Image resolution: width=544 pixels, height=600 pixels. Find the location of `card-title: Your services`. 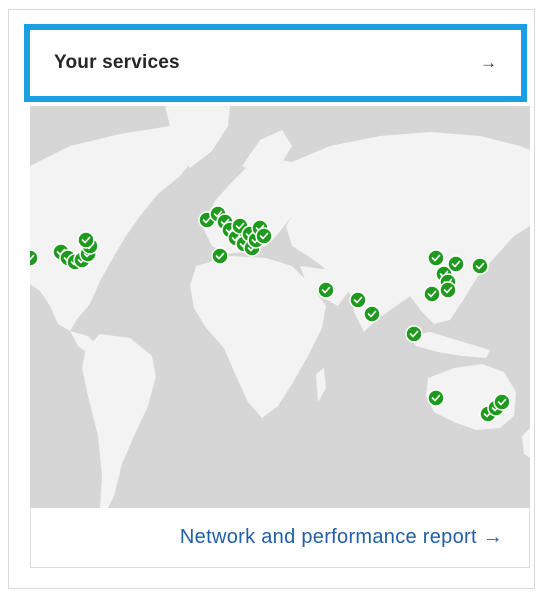

card-title: Your services is located at coordinates (117, 62).